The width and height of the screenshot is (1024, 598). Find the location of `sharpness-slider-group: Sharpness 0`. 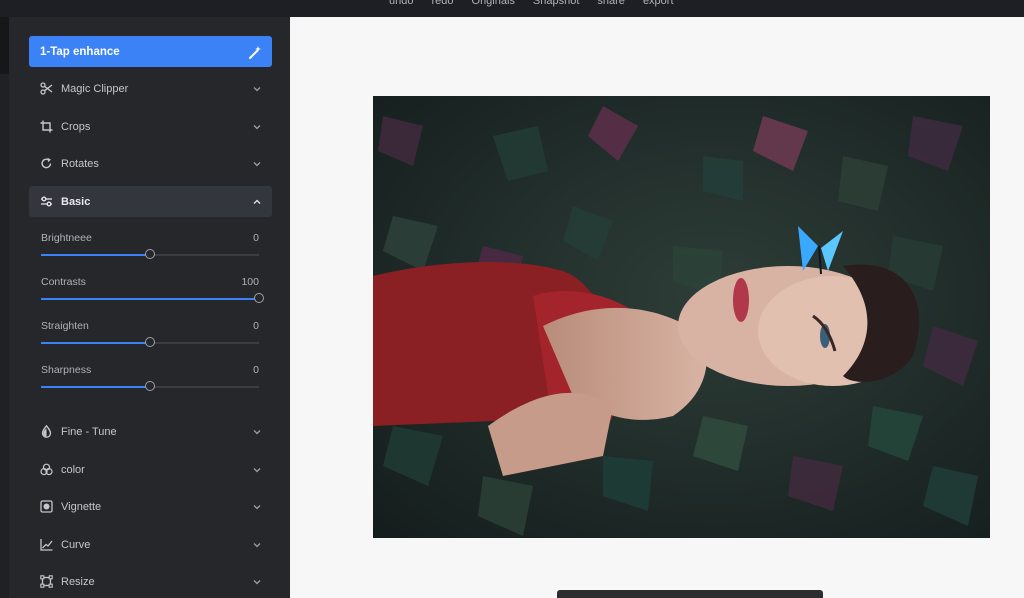

sharpness-slider-group: Sharpness 0 is located at coordinates (150, 377).